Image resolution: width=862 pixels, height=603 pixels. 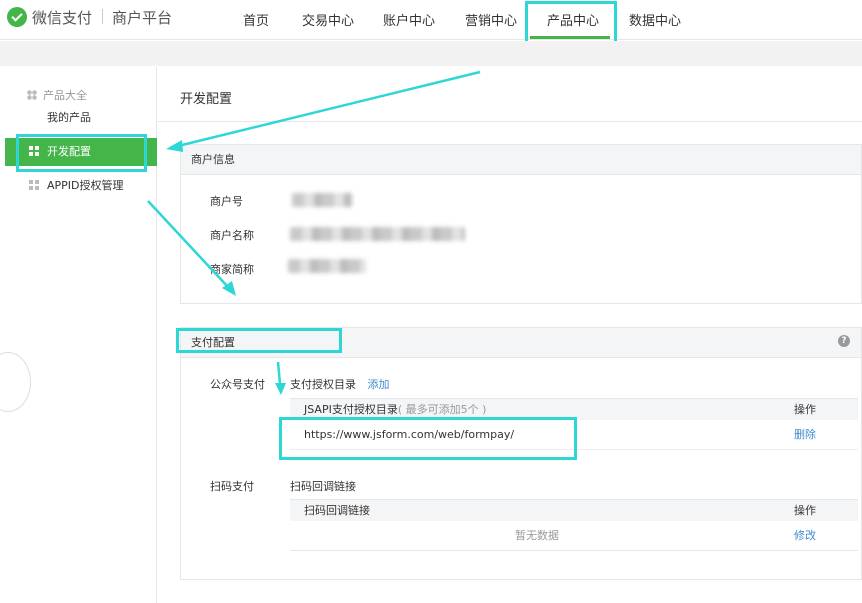 What do you see at coordinates (574, 510) in the screenshot?
I see `table-header: 扫码回调链接 操作` at bounding box center [574, 510].